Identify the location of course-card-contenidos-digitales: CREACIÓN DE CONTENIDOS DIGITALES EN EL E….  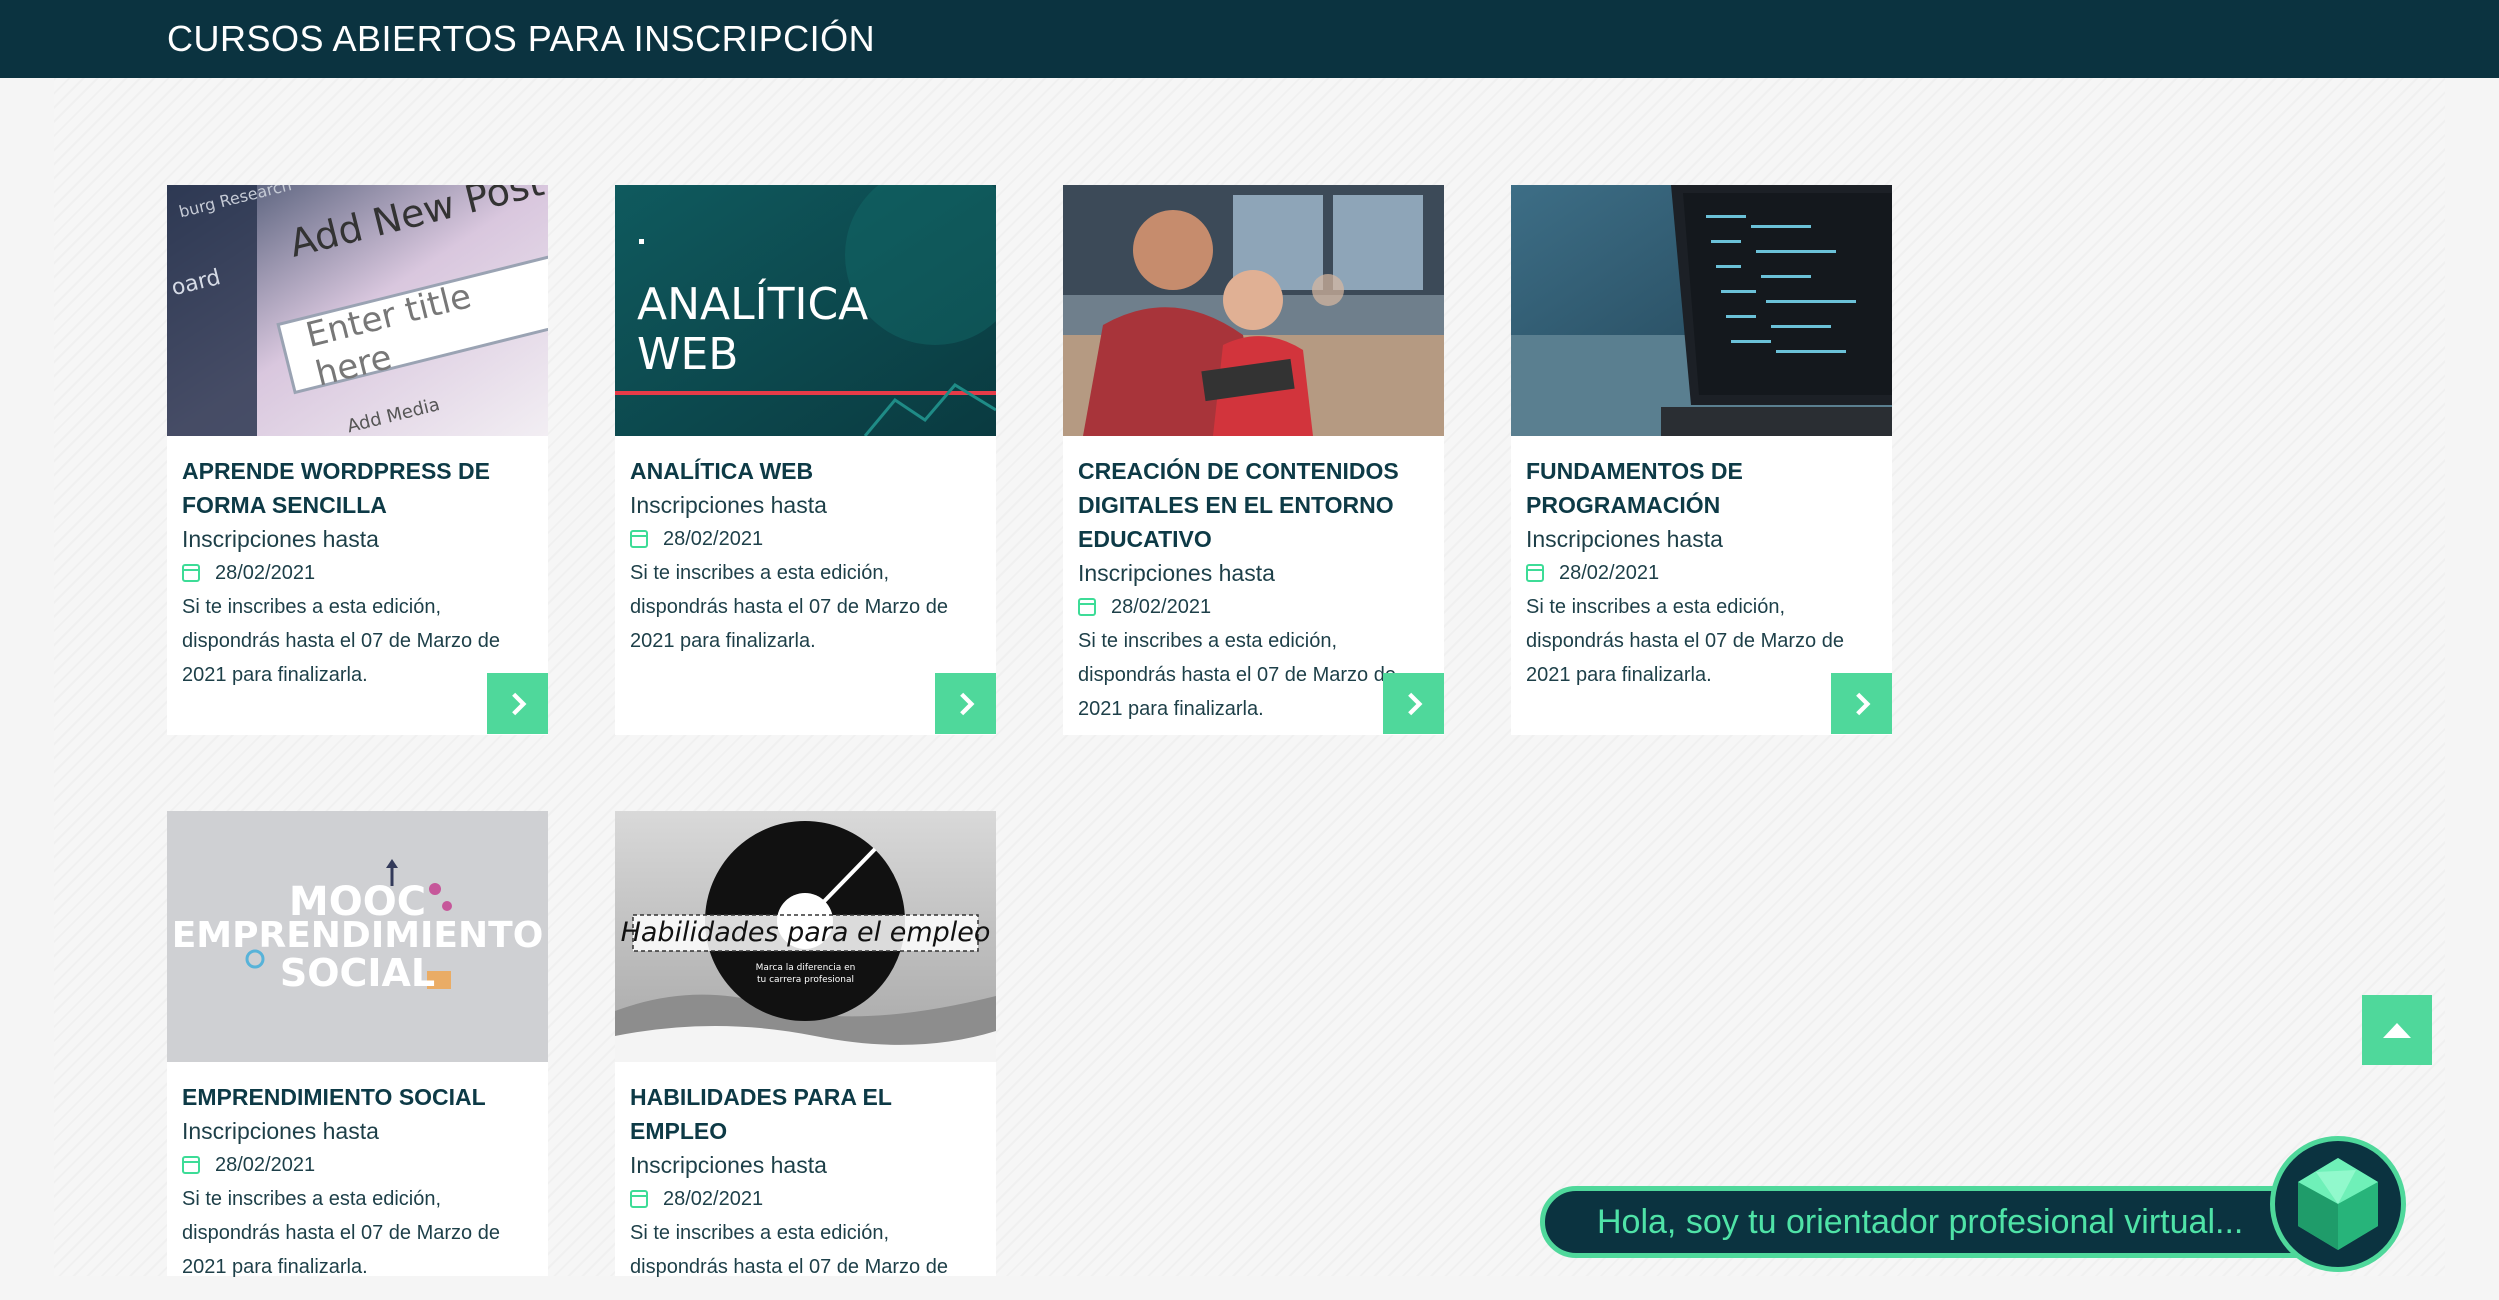
(1253, 460).